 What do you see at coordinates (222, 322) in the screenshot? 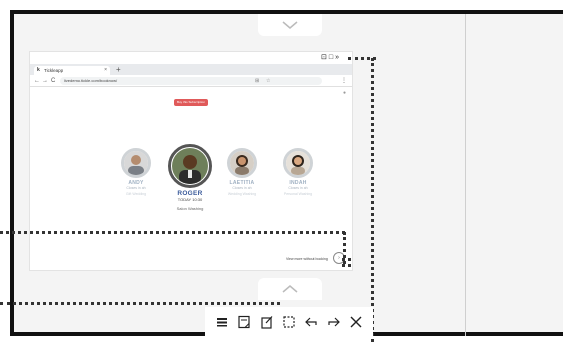
I see `menu-icon` at bounding box center [222, 322].